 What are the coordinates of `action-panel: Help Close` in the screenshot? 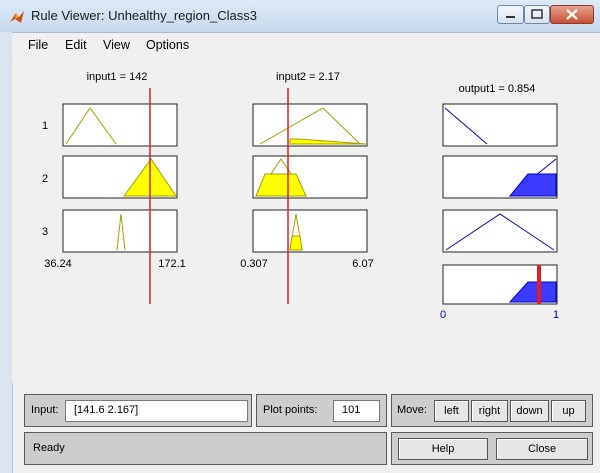 It's located at (492, 448).